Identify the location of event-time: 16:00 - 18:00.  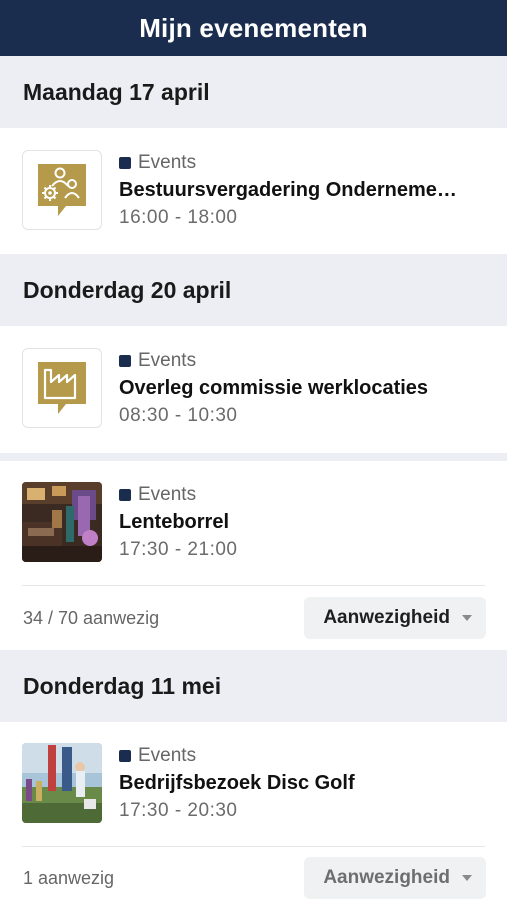
(178, 217).